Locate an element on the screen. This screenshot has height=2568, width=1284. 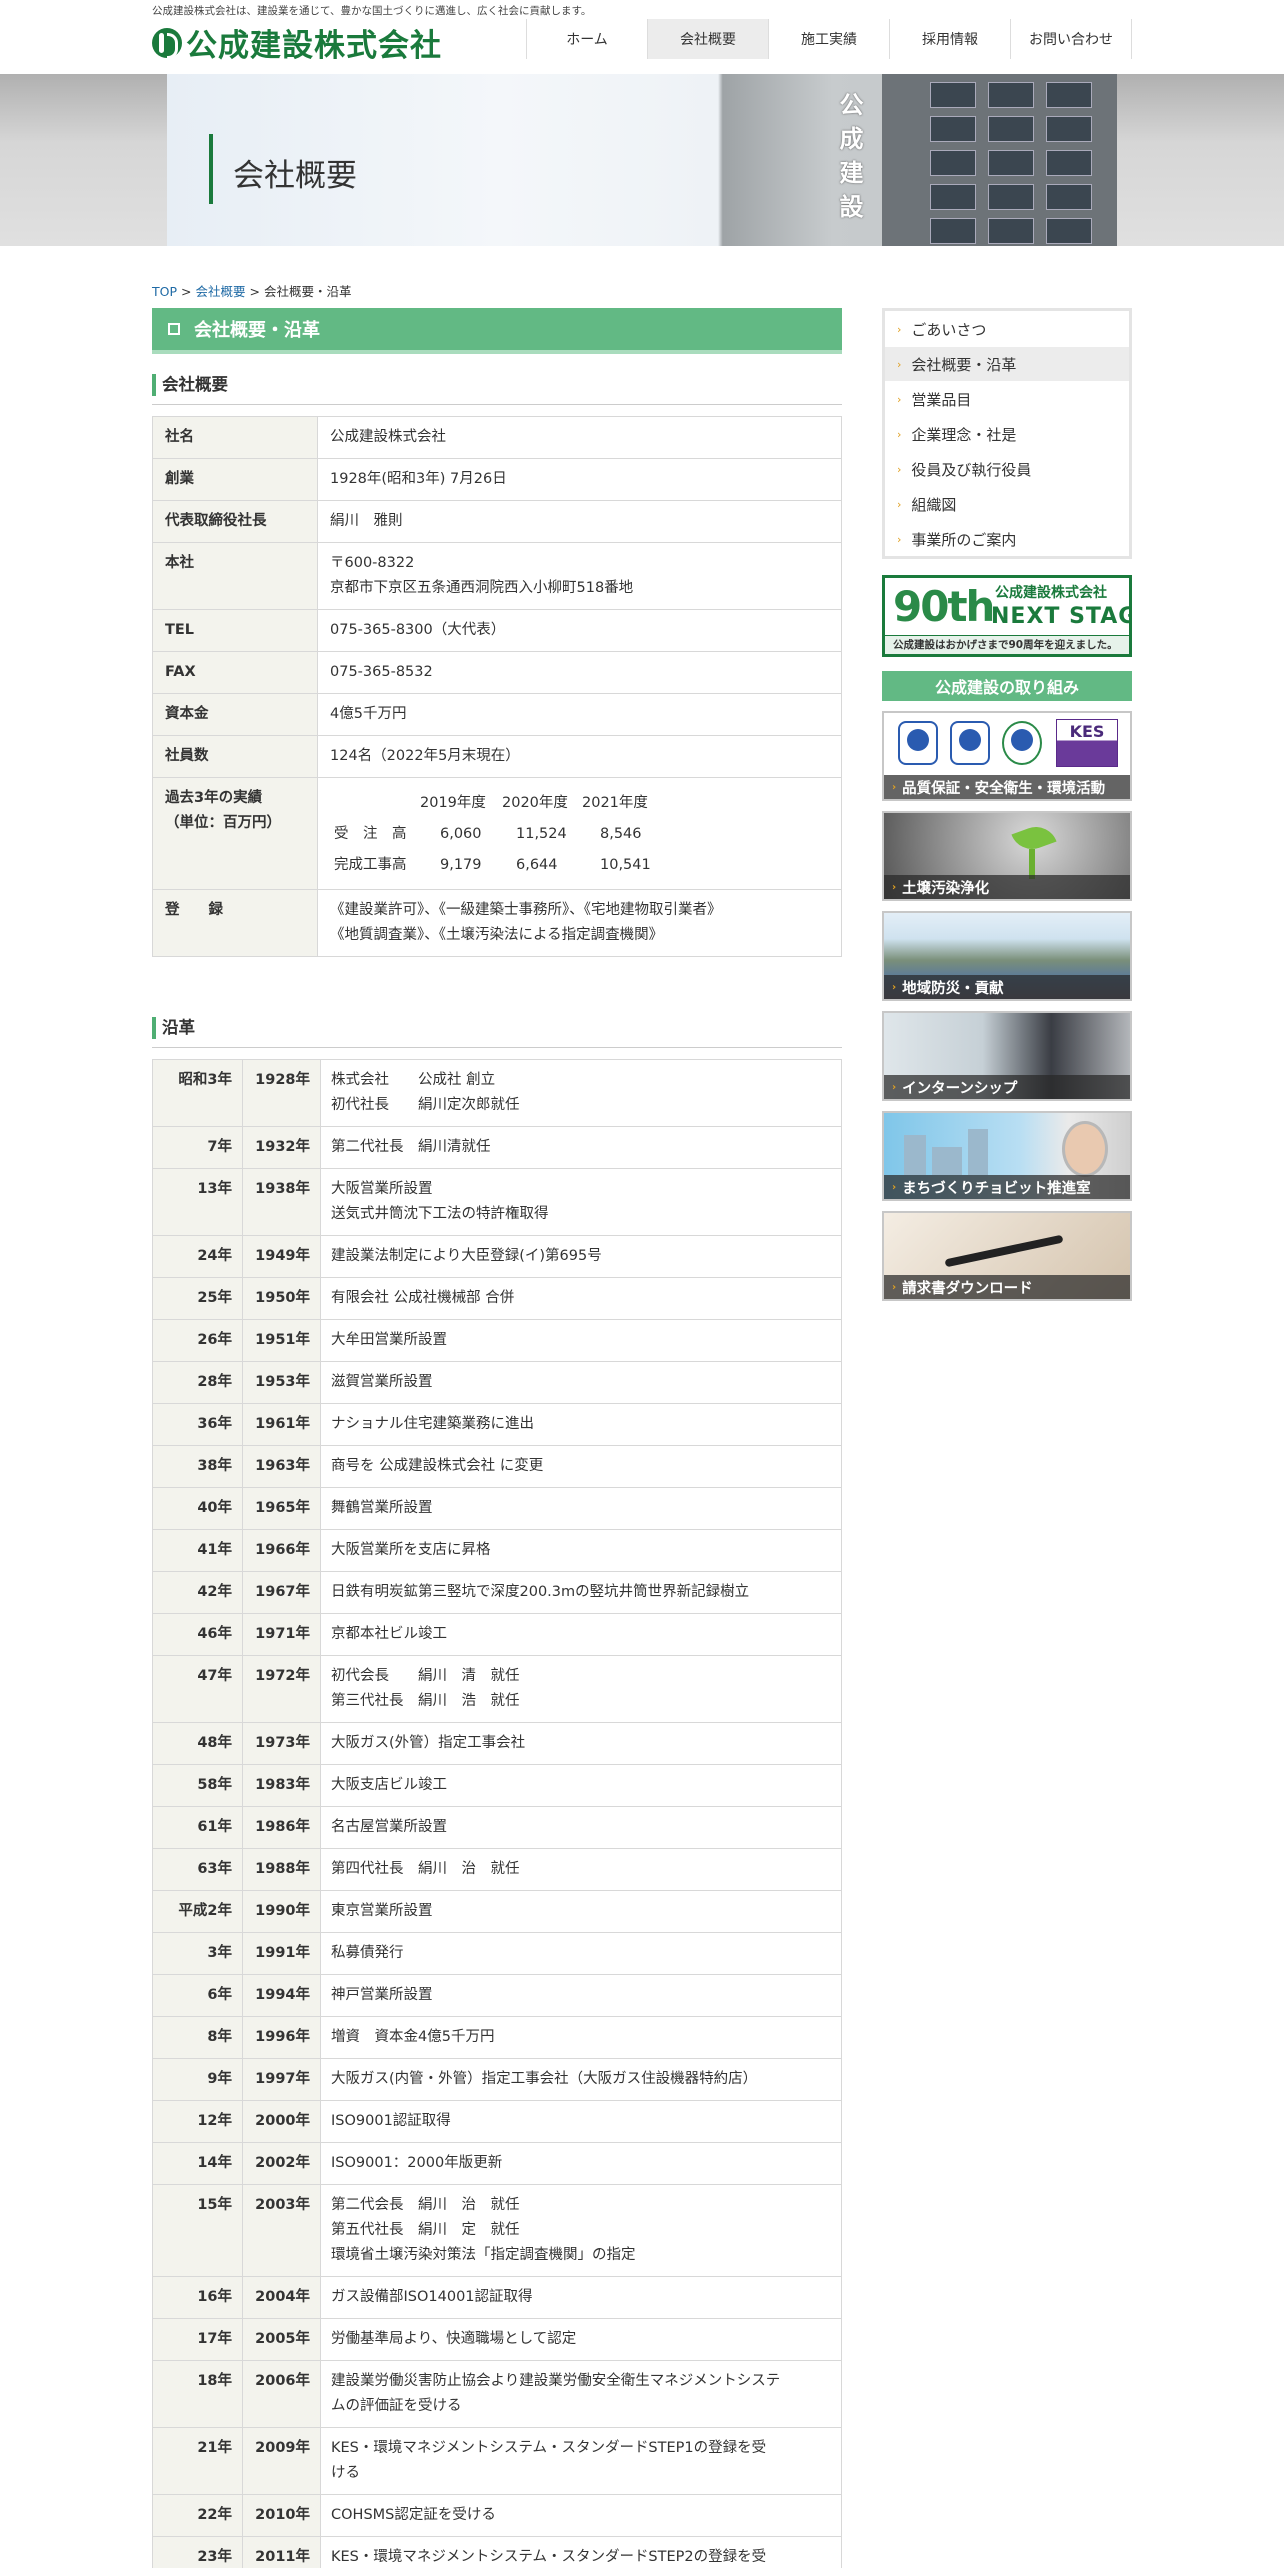
history-year: 1965年 is located at coordinates (281, 1508).